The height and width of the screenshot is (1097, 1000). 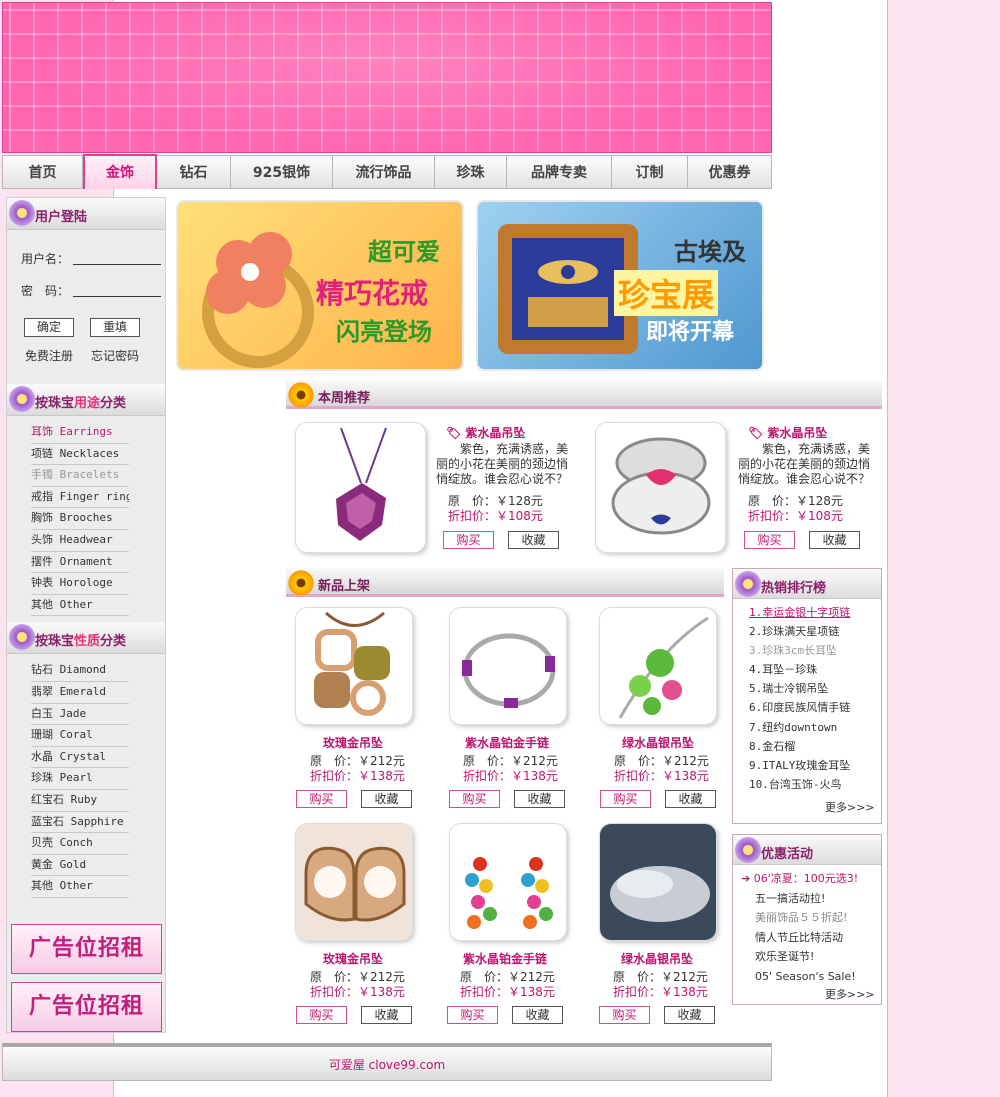 What do you see at coordinates (850, 807) in the screenshot?
I see `hot-more-link: 更多>>>` at bounding box center [850, 807].